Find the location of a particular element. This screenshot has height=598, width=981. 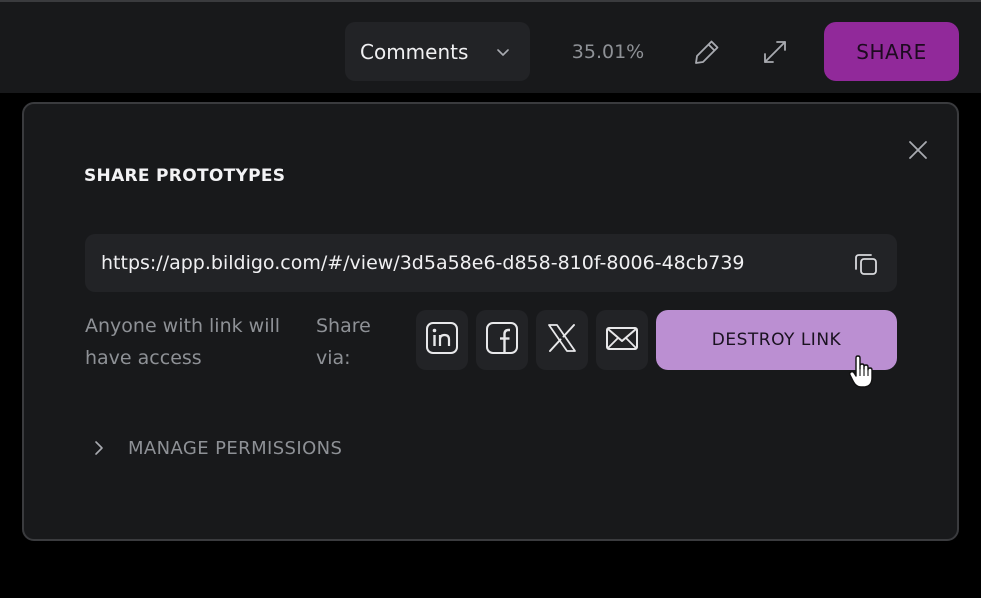

close-icon is located at coordinates (918, 150).